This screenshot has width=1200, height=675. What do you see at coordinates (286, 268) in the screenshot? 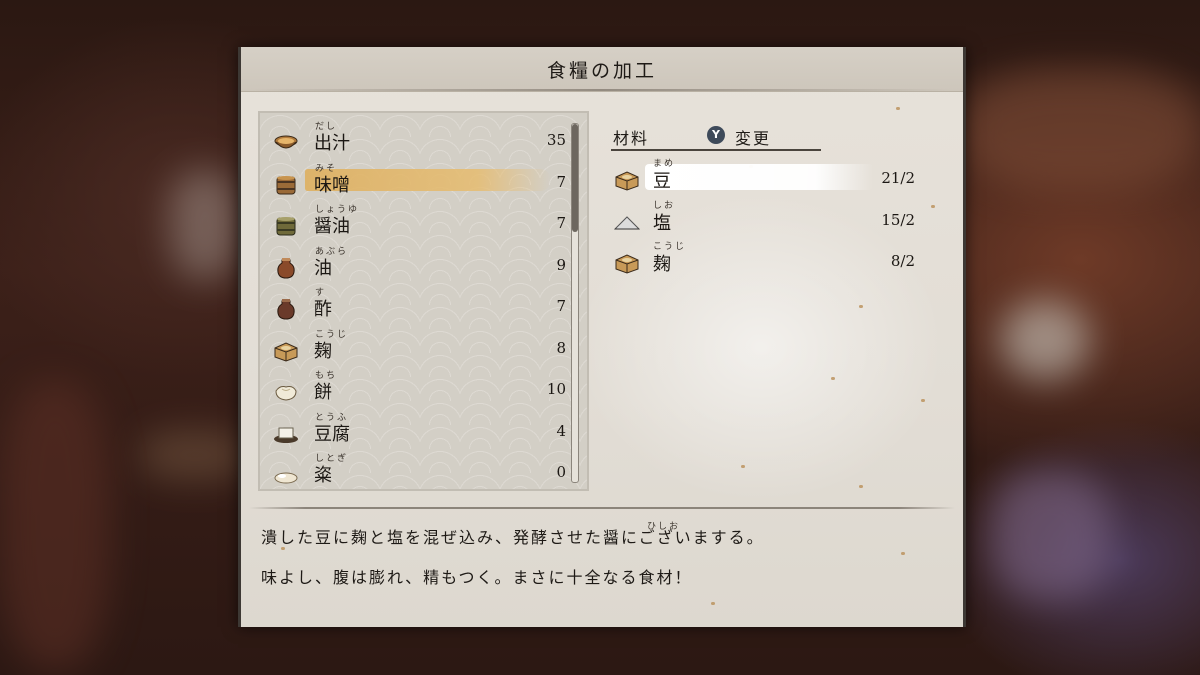
I see `oil-jar-icon` at bounding box center [286, 268].